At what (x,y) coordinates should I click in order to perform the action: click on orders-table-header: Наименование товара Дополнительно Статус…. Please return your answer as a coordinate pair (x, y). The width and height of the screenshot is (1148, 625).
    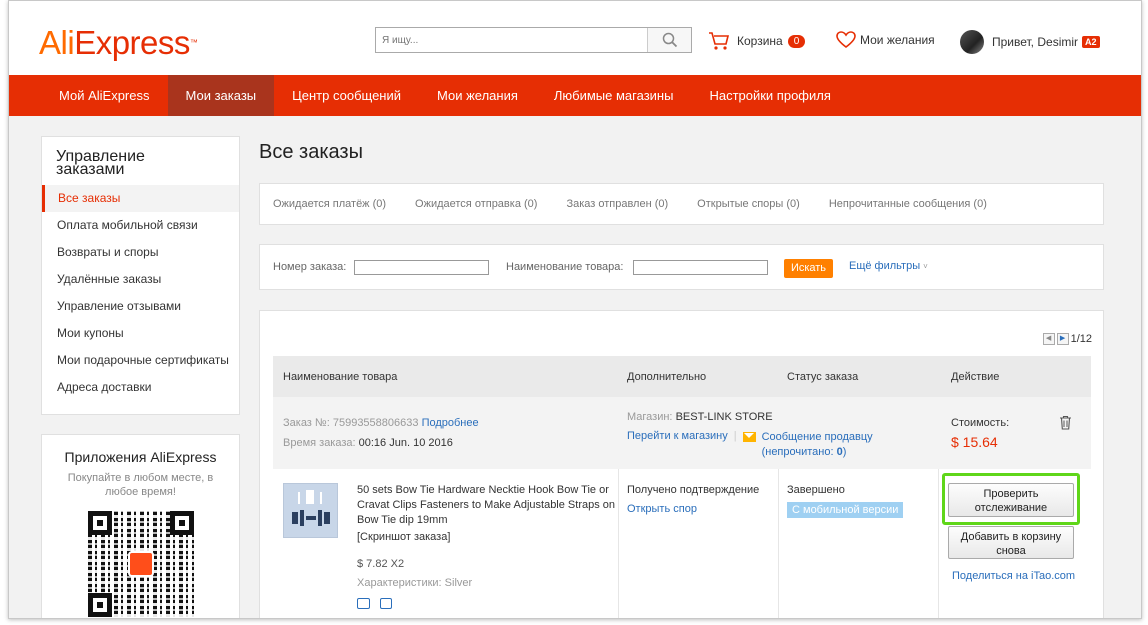
    Looking at the image, I should click on (682, 376).